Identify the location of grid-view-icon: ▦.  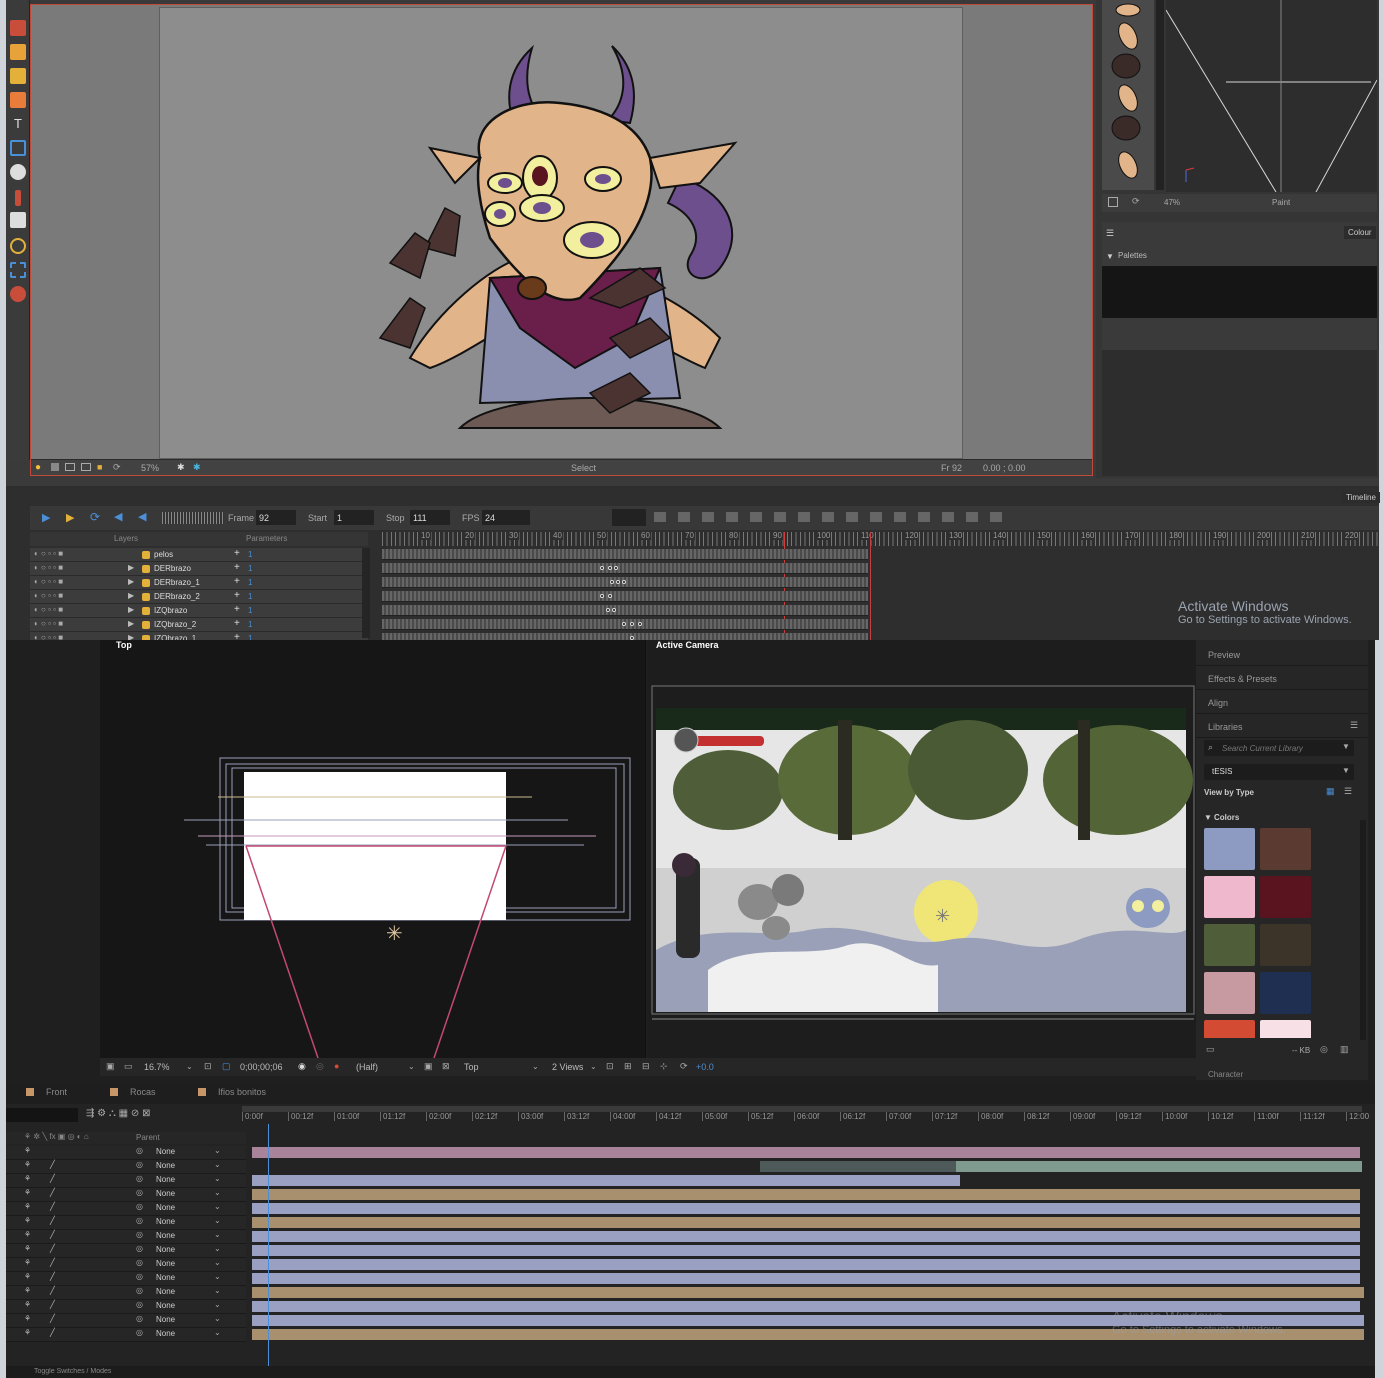
(1330, 791).